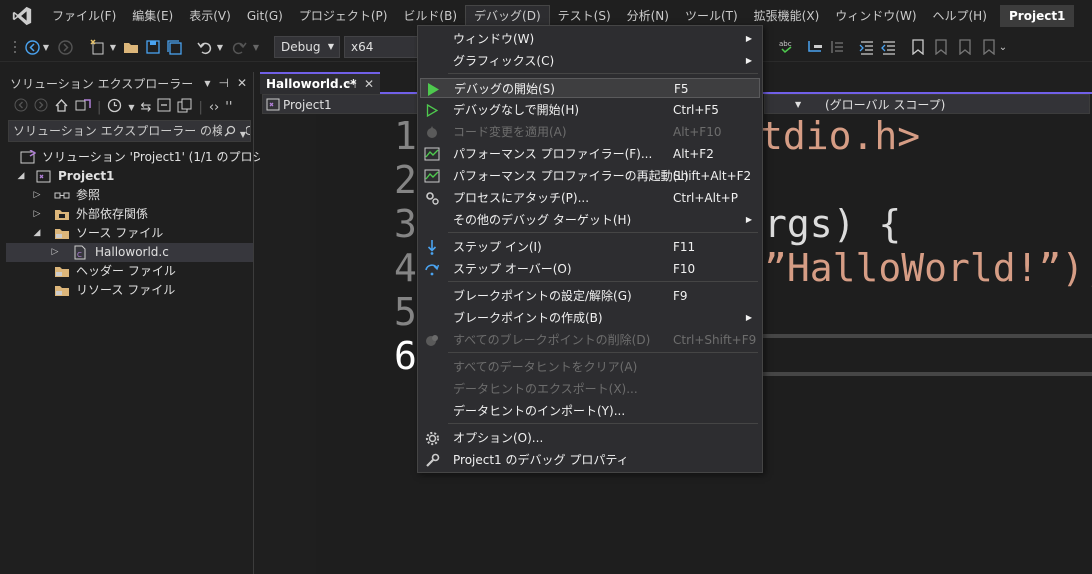 The height and width of the screenshot is (574, 1092). I want to click on menu-item-shortcut: F10, so click(684, 269).